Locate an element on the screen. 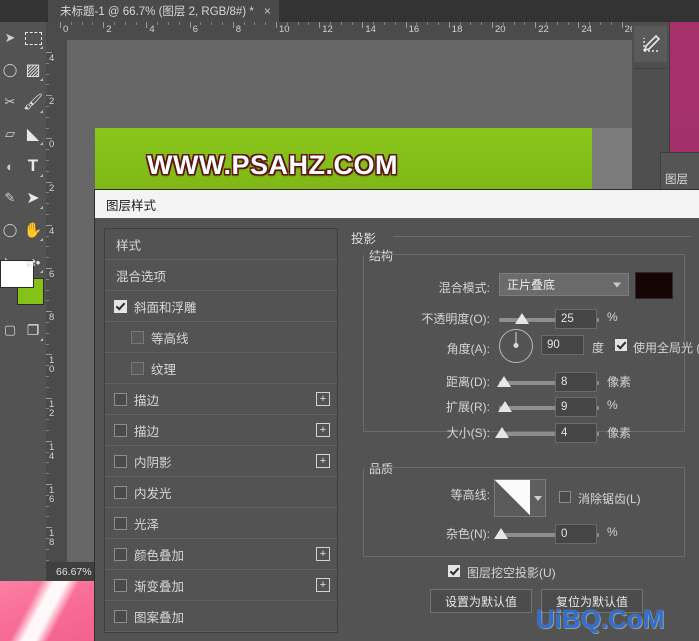  tool-marquee: ➤ is located at coordinates (23, 38).